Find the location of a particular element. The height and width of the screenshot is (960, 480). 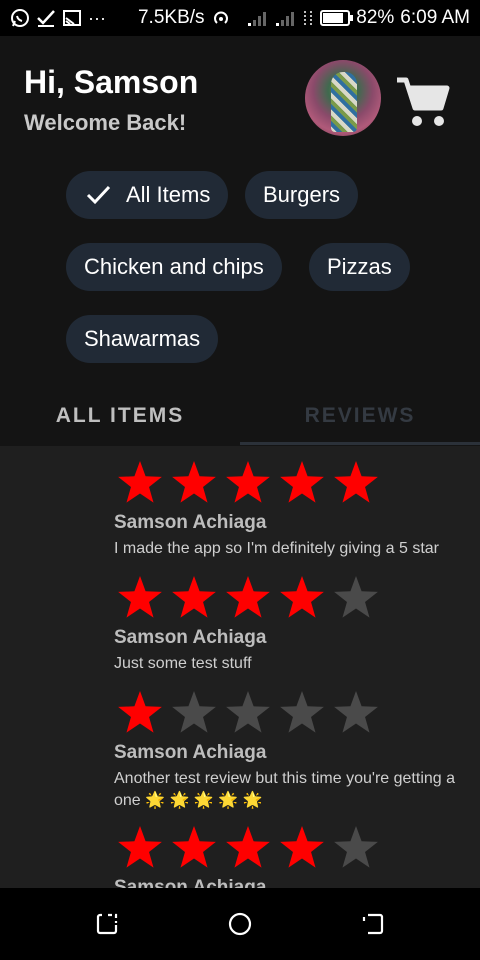

data-icon is located at coordinates (308, 18).